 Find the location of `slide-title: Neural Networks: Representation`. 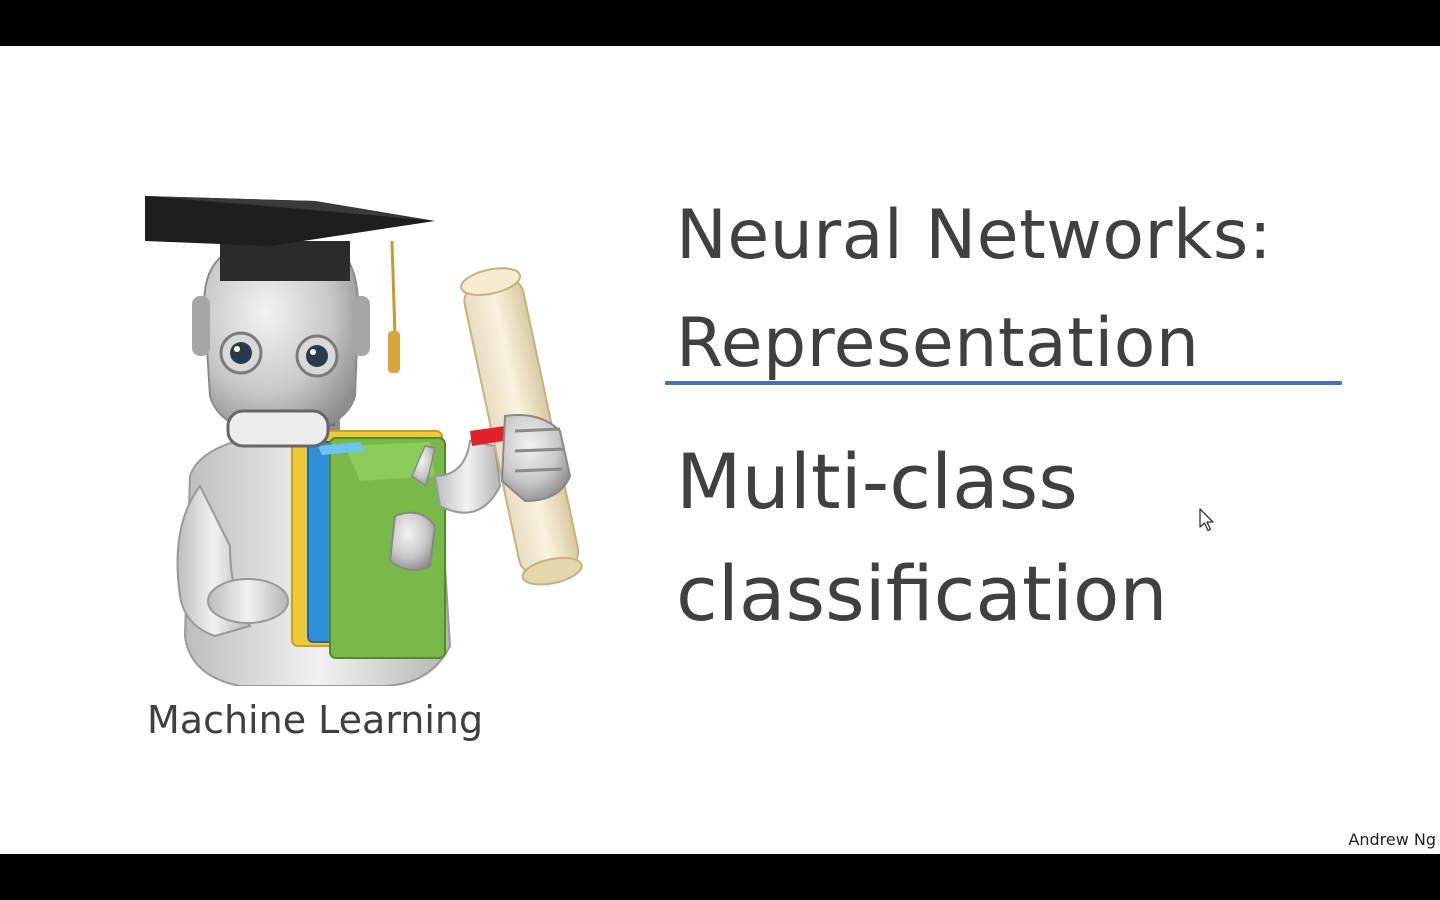

slide-title: Neural Networks: Representation is located at coordinates (974, 290).